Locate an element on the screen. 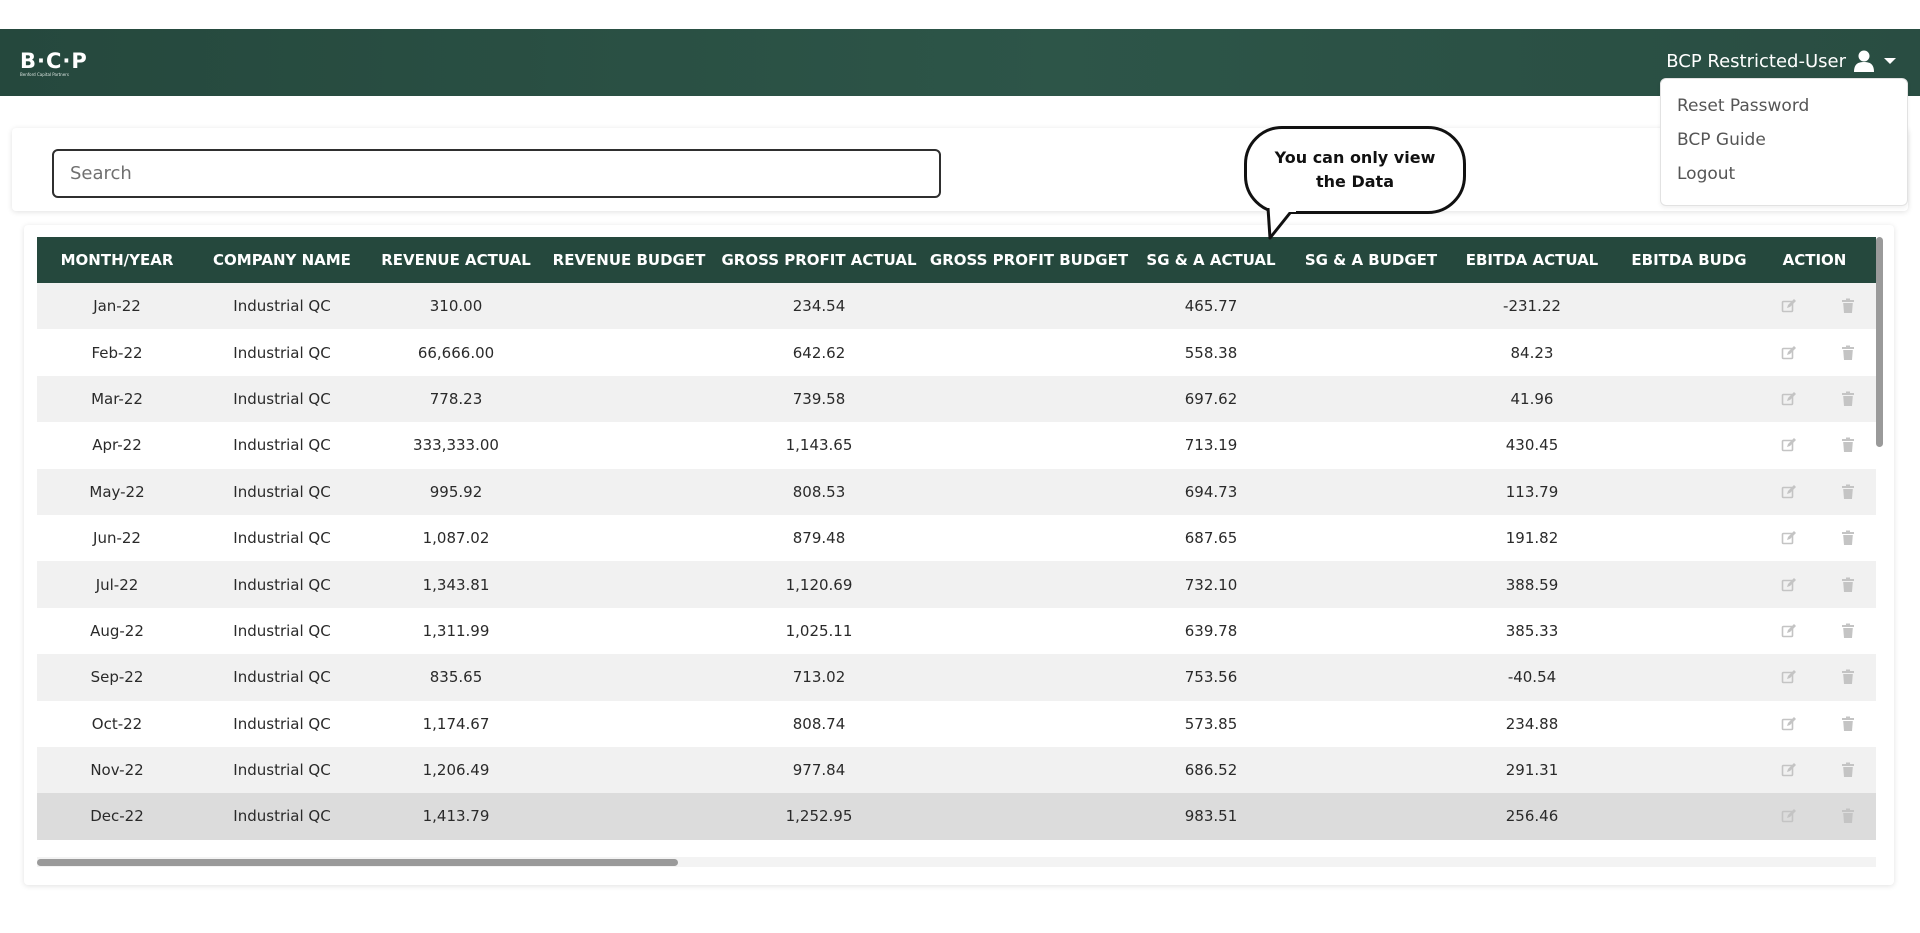 The height and width of the screenshot is (933, 1920). table-cell: Oct-22 is located at coordinates (117, 723).